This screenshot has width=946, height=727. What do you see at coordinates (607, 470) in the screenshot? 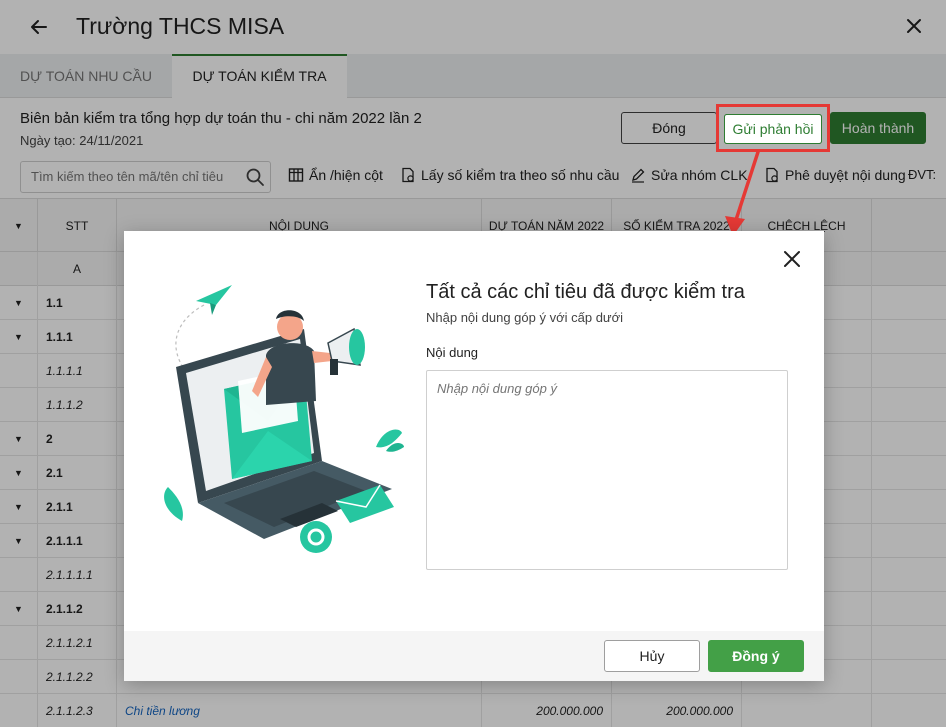
I see `feedback-textarea` at bounding box center [607, 470].